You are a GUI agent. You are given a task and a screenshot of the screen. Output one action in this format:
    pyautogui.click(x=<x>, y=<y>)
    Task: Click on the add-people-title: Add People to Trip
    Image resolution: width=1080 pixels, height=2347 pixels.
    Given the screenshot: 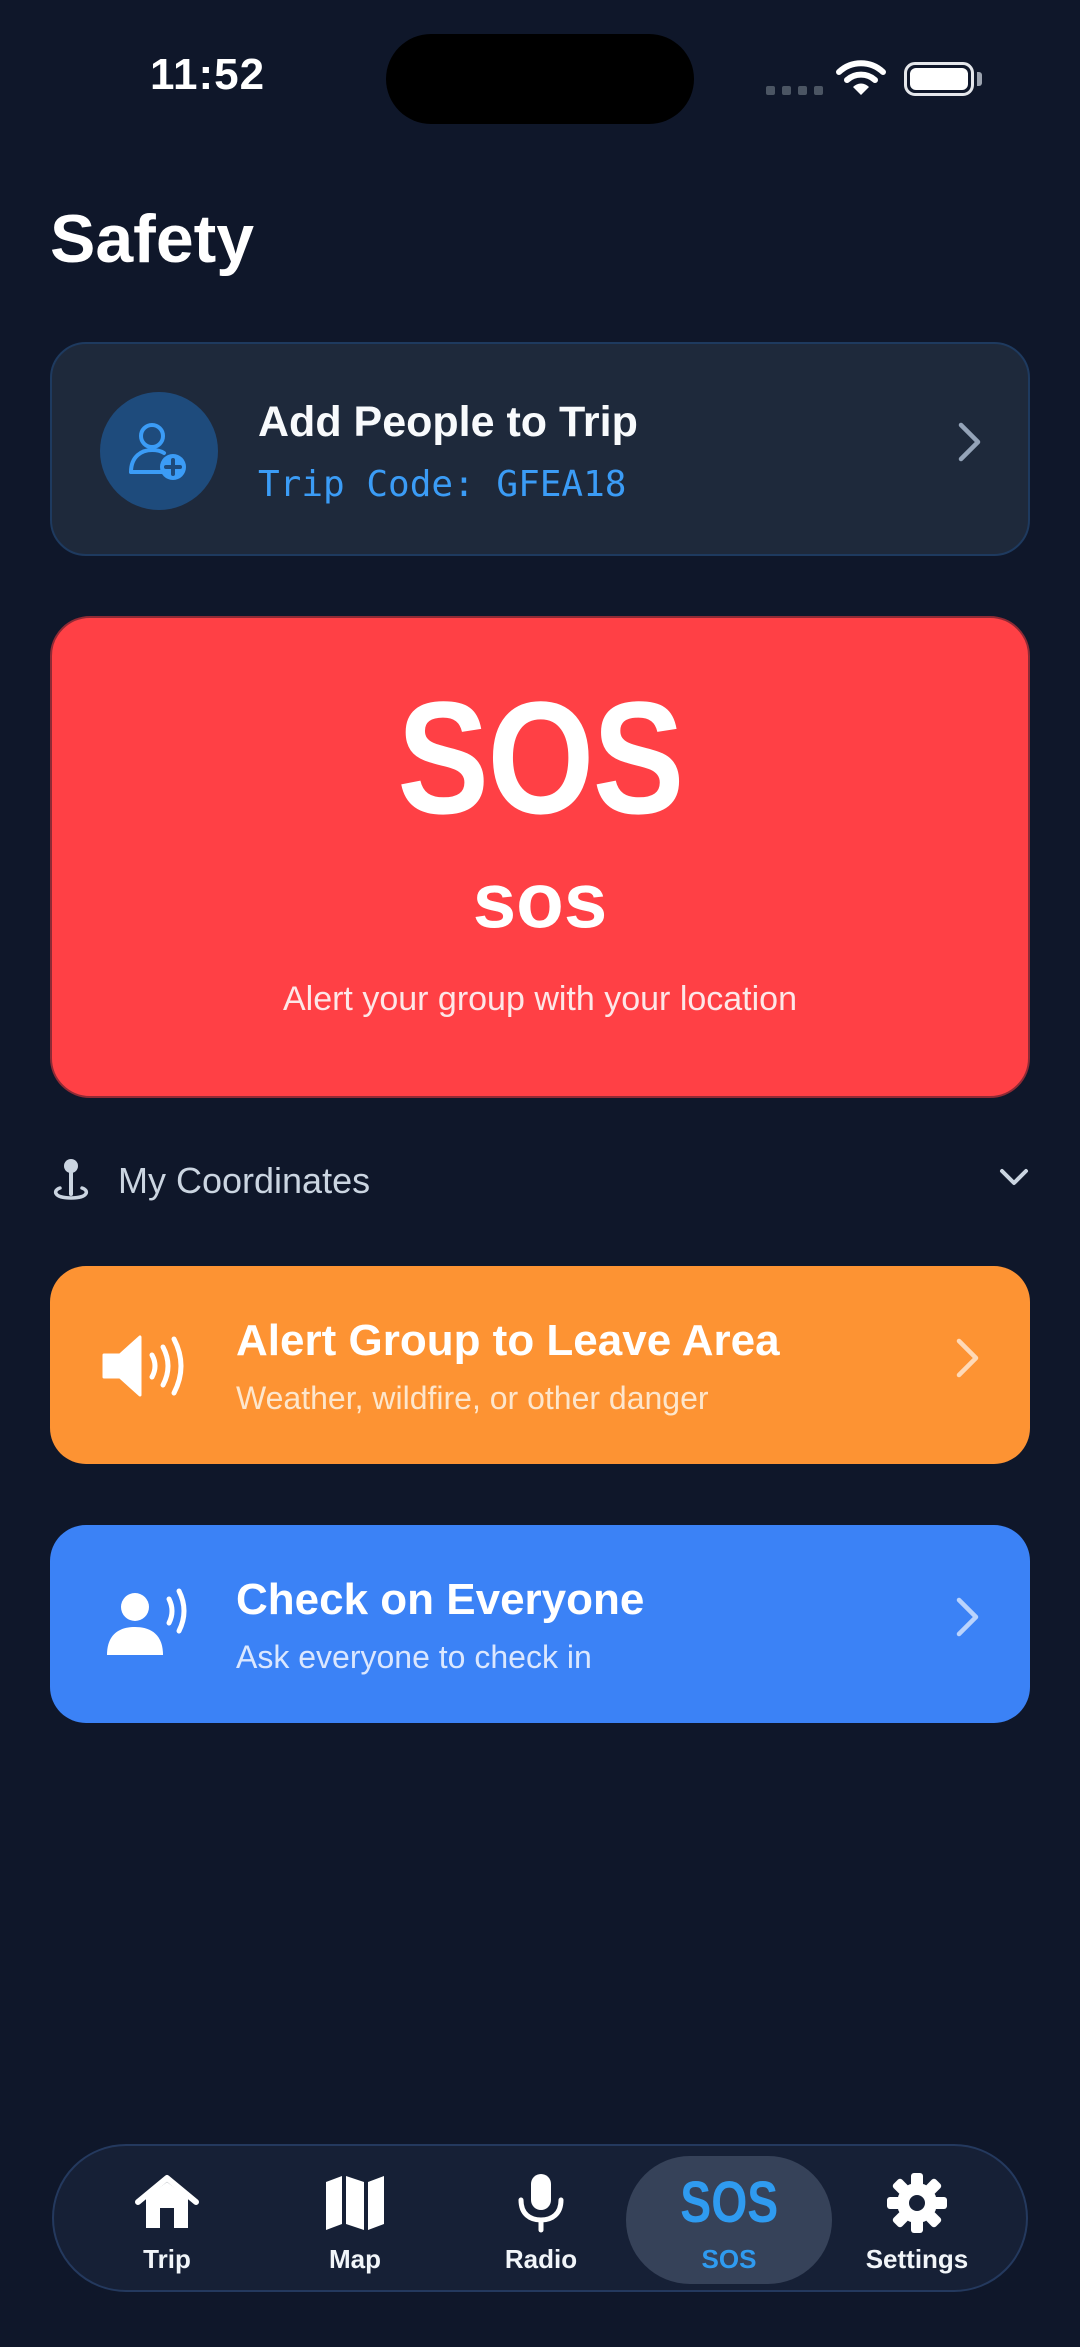 What is the action you would take?
    pyautogui.click(x=448, y=422)
    